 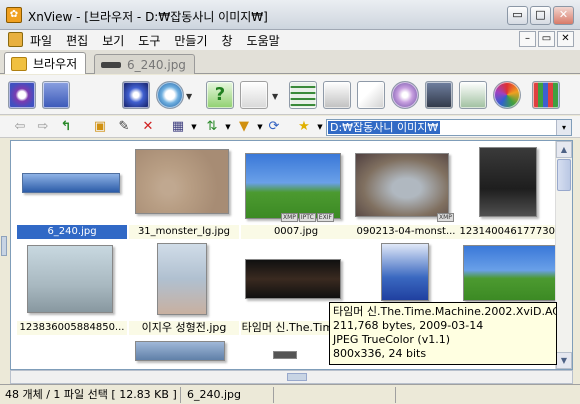 I want to click on parent-folder-icon: ↰, so click(x=66, y=127).